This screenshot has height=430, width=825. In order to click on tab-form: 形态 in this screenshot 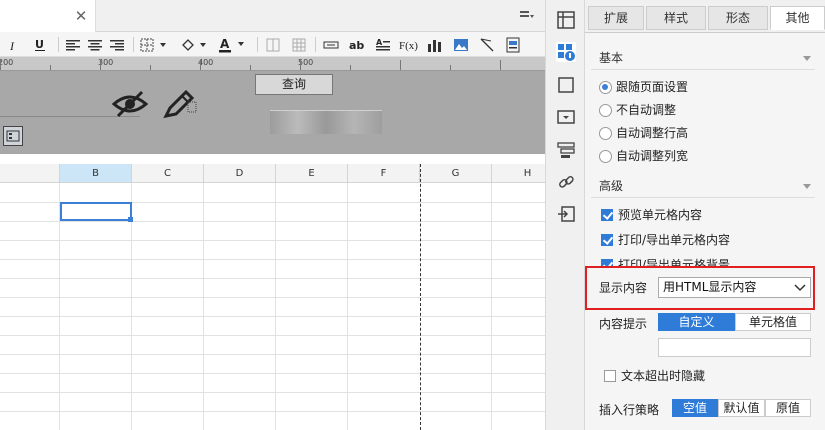, I will do `click(738, 18)`.